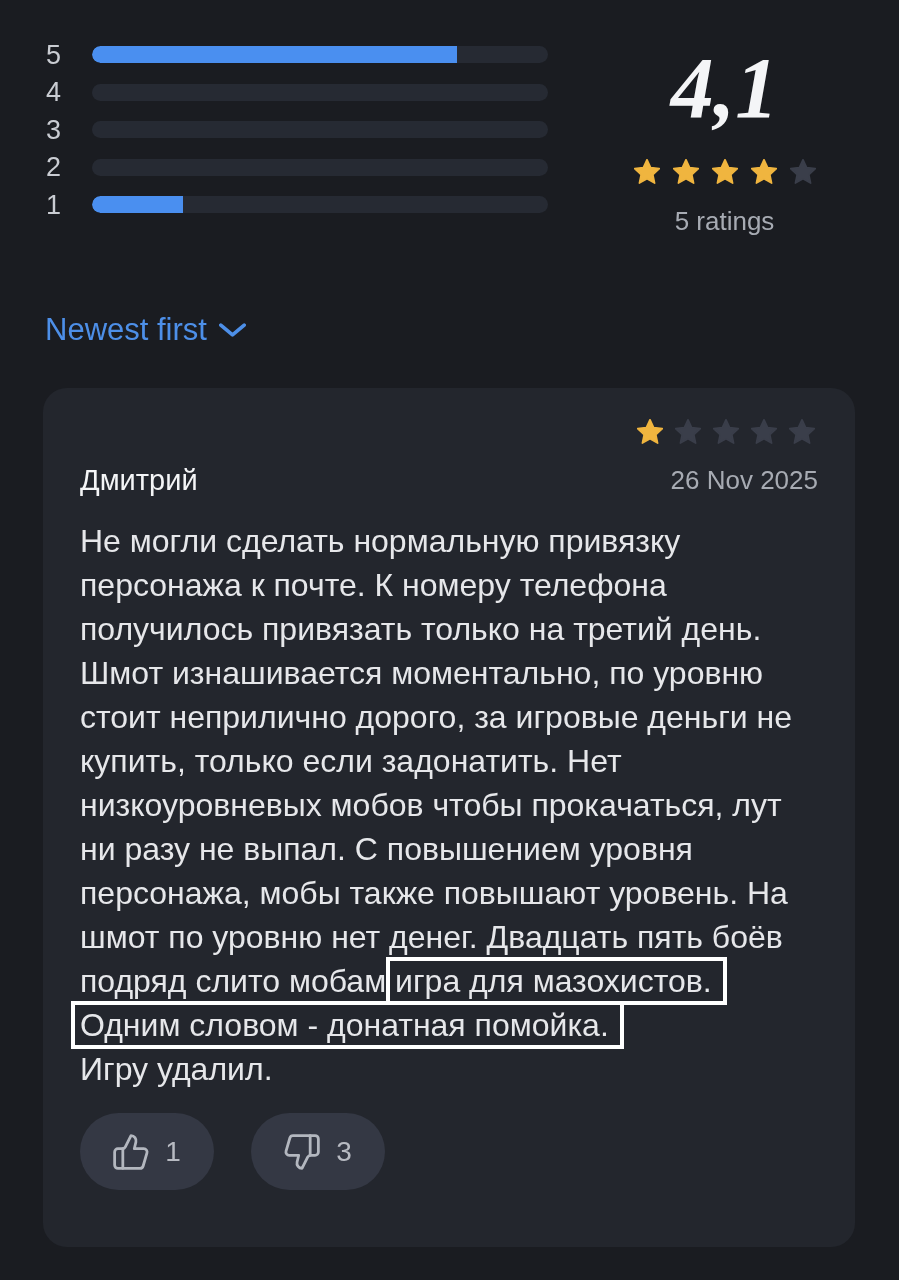 The width and height of the screenshot is (899, 1280). Describe the element at coordinates (131, 1151) in the screenshot. I see `thumbs-up-icon` at that location.